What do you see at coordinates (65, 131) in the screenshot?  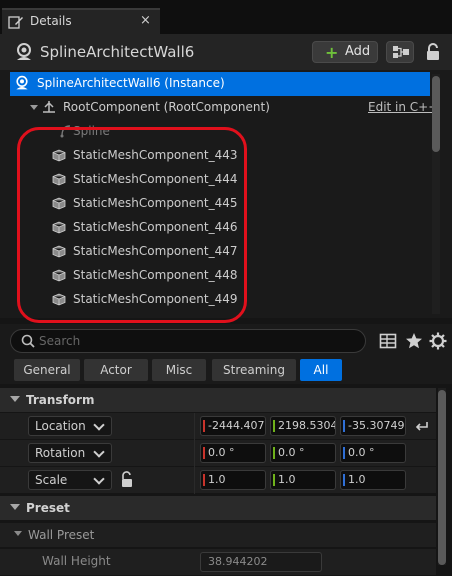 I see `spline-icon` at bounding box center [65, 131].